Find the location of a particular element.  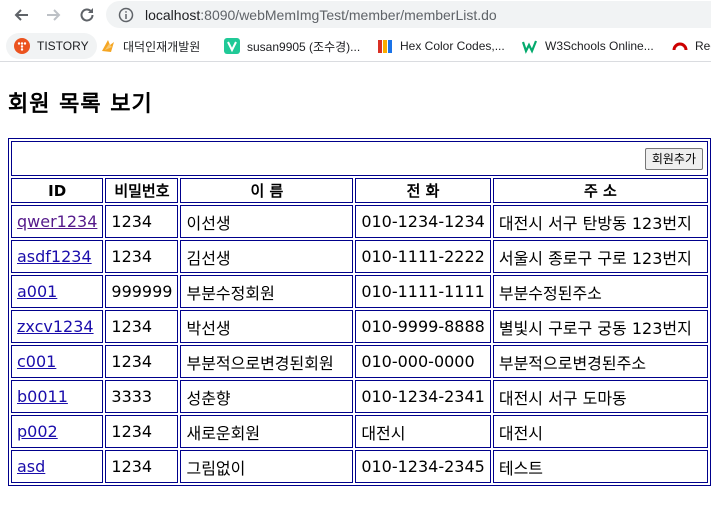

cell-id: asd is located at coordinates (57, 466).